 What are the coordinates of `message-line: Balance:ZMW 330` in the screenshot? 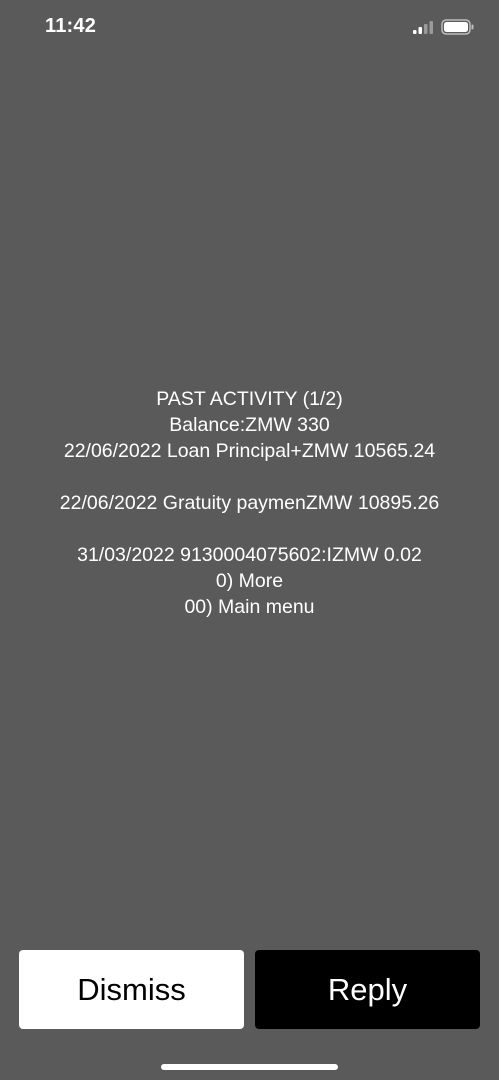 It's located at (249, 425).